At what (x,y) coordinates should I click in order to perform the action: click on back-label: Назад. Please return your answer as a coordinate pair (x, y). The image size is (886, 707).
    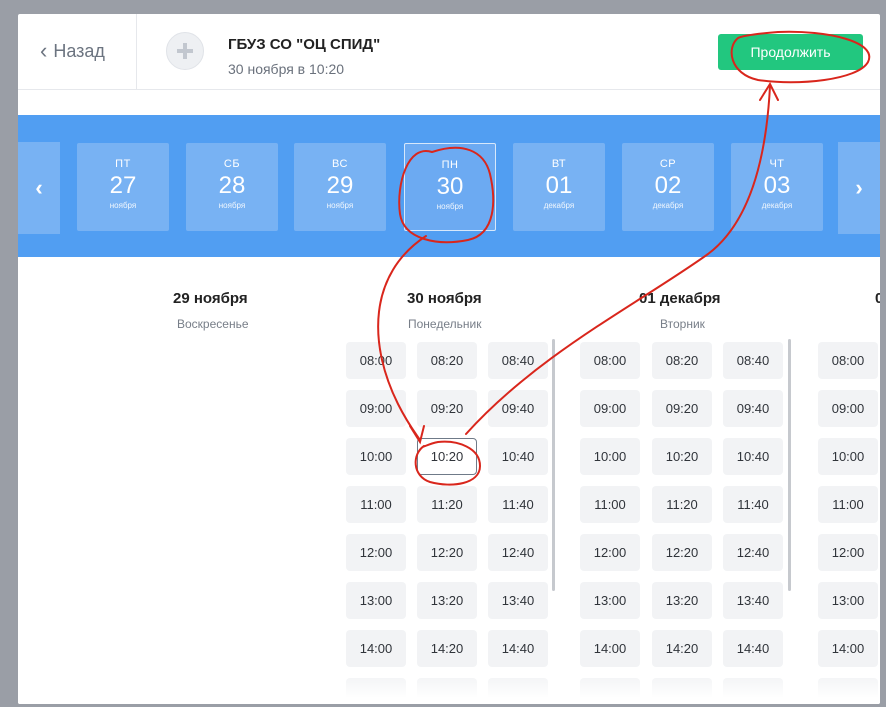
    Looking at the image, I should click on (79, 50).